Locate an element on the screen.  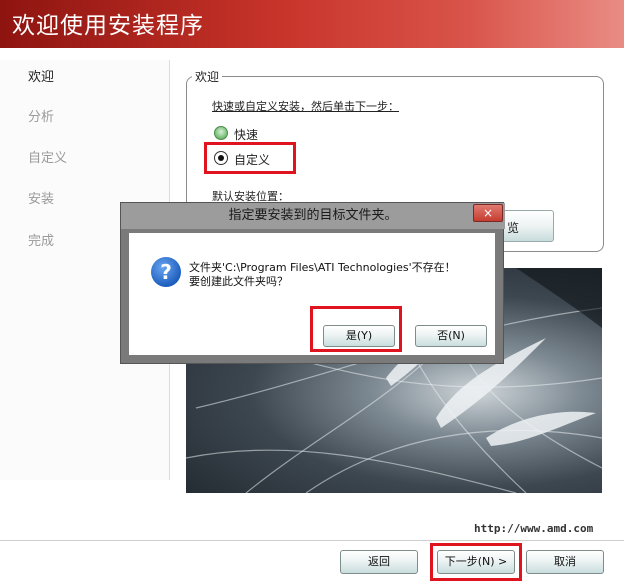
sidebar-item-welcome: 欢迎 is located at coordinates (41, 77).